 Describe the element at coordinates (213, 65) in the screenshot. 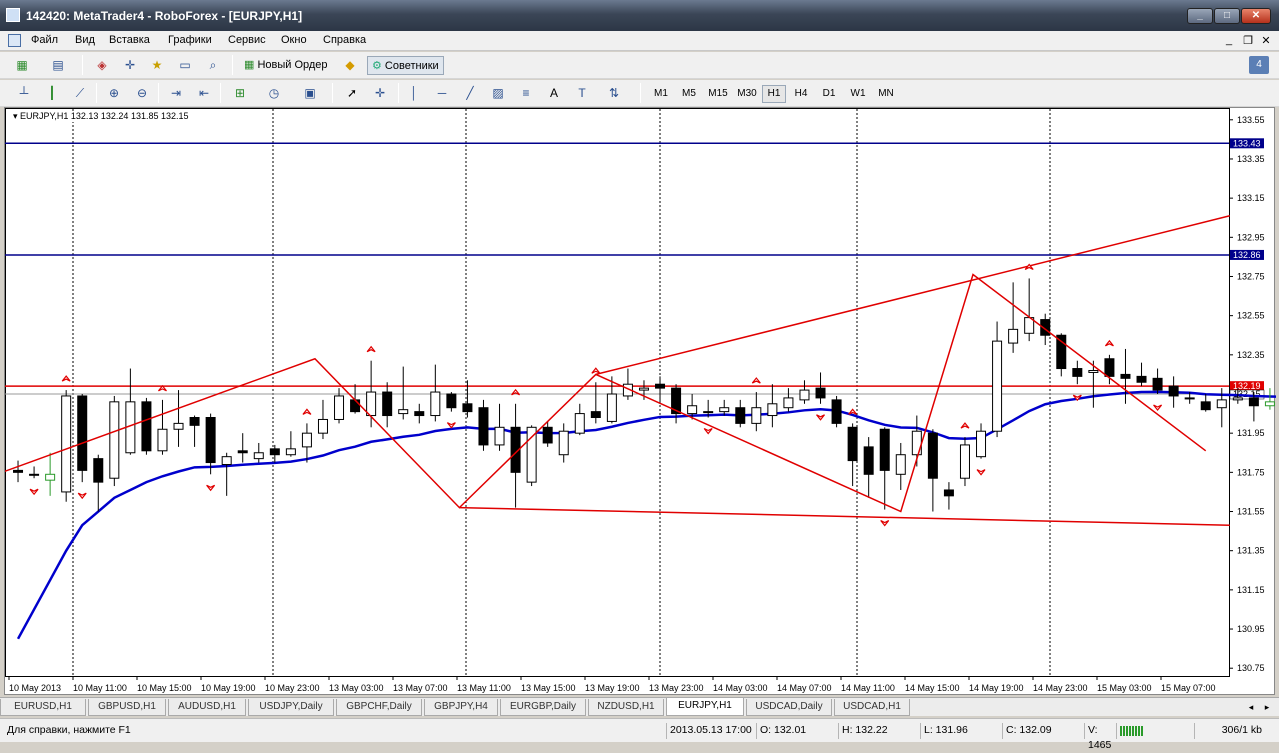

I see `strategy-tester-icon: ⌕` at that location.